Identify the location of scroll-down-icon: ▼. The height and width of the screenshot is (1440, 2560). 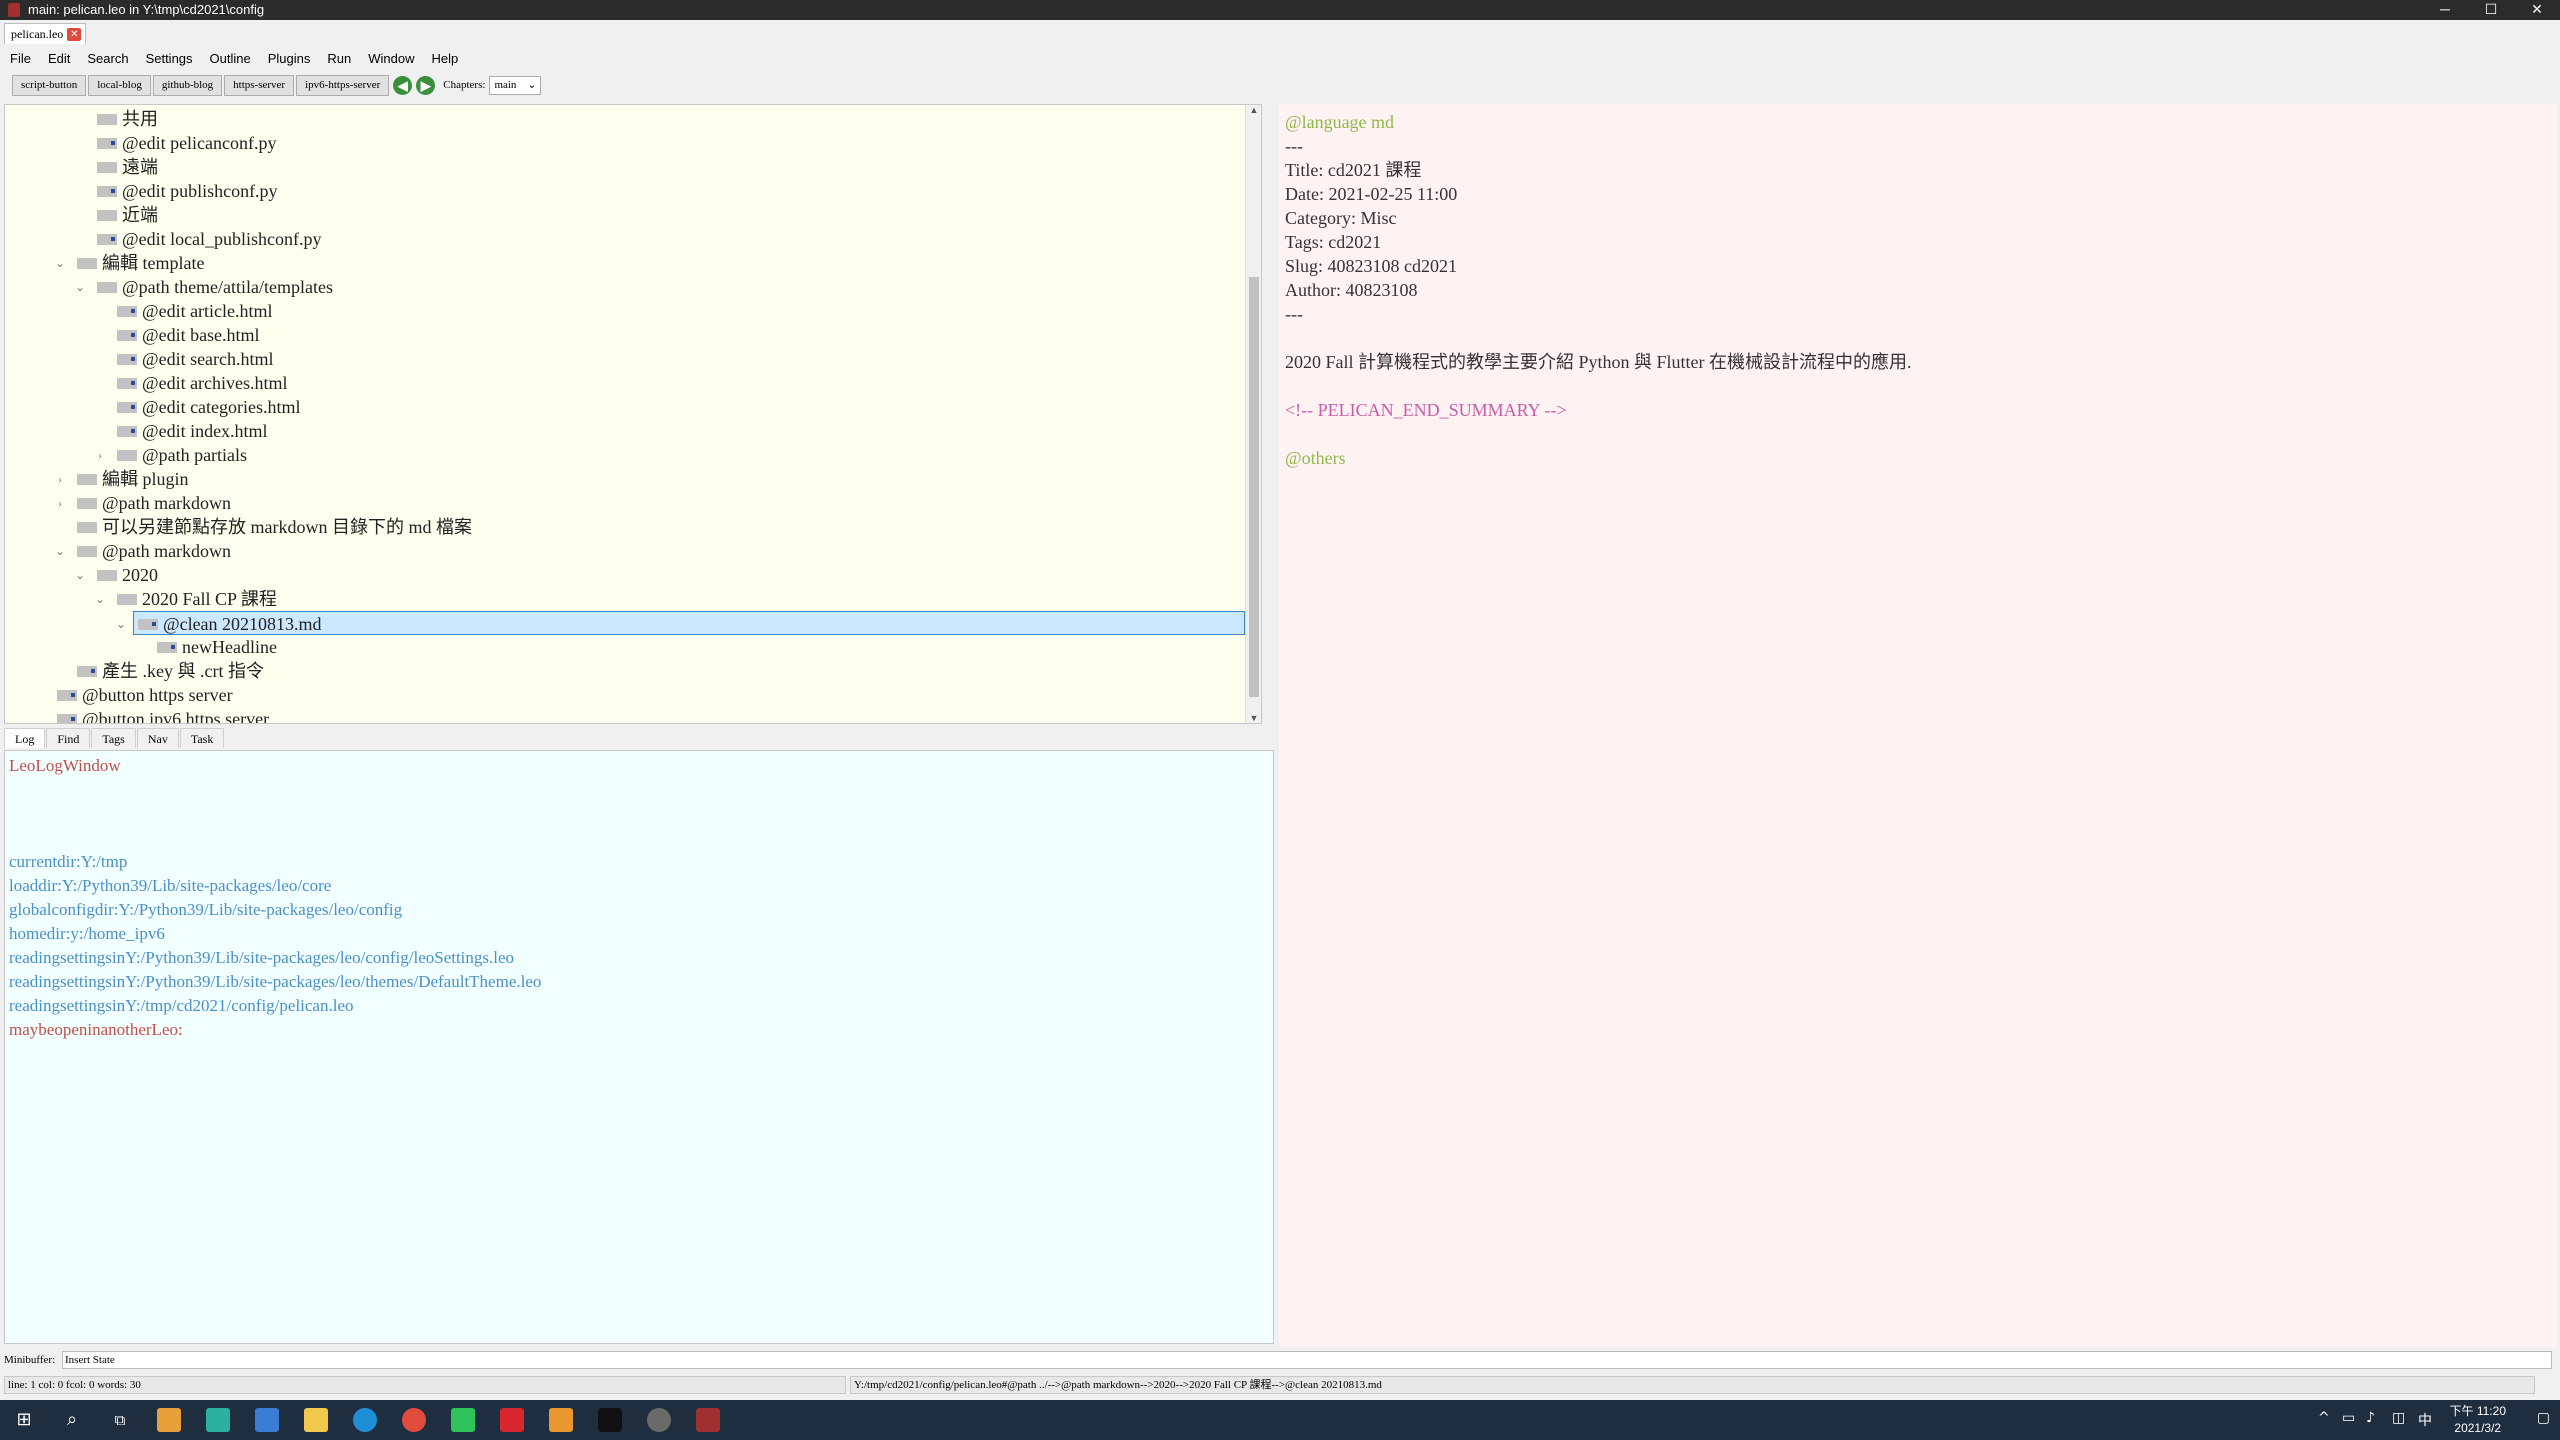
(1253, 718).